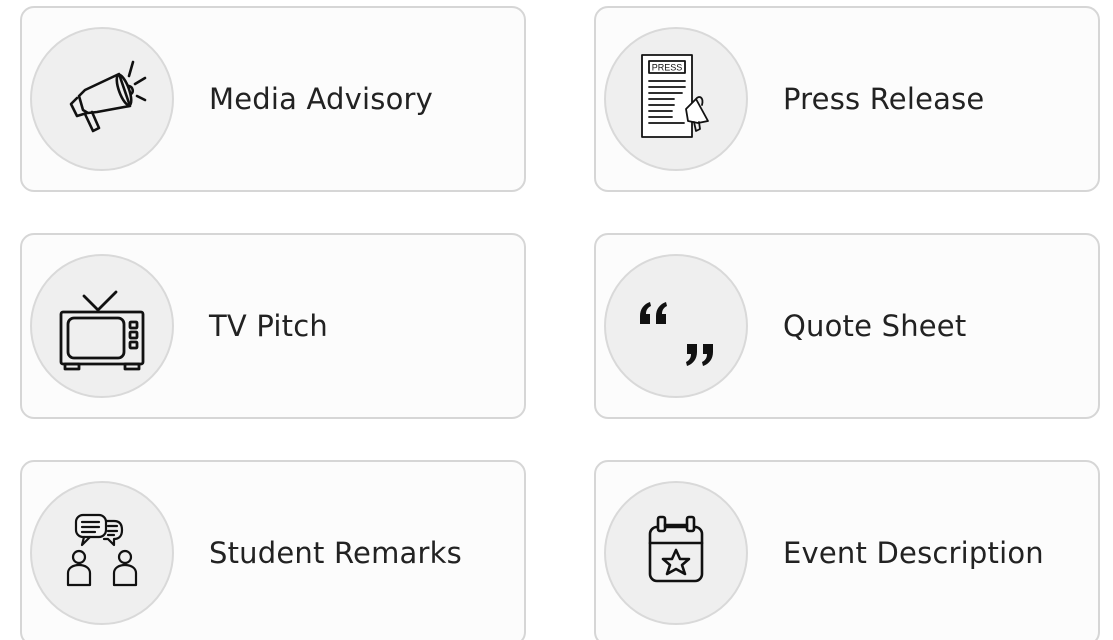 This screenshot has height=640, width=1113. What do you see at coordinates (913, 553) in the screenshot?
I see `card-label: Event Description` at bounding box center [913, 553].